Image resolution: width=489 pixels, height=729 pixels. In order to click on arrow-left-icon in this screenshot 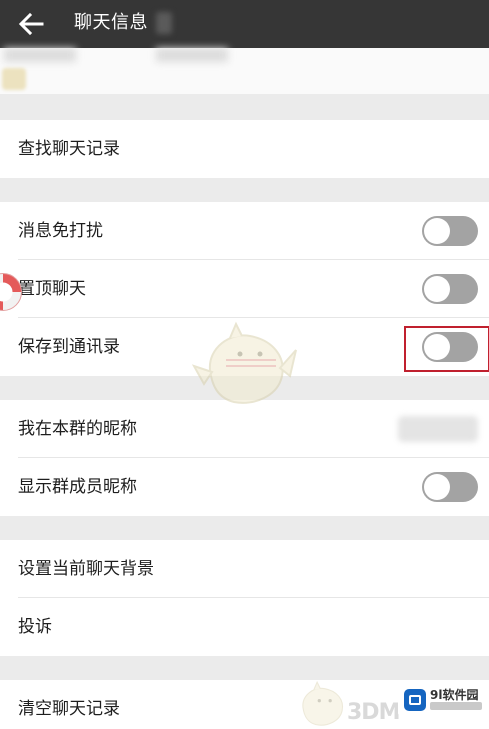, I will do `click(31, 24)`.